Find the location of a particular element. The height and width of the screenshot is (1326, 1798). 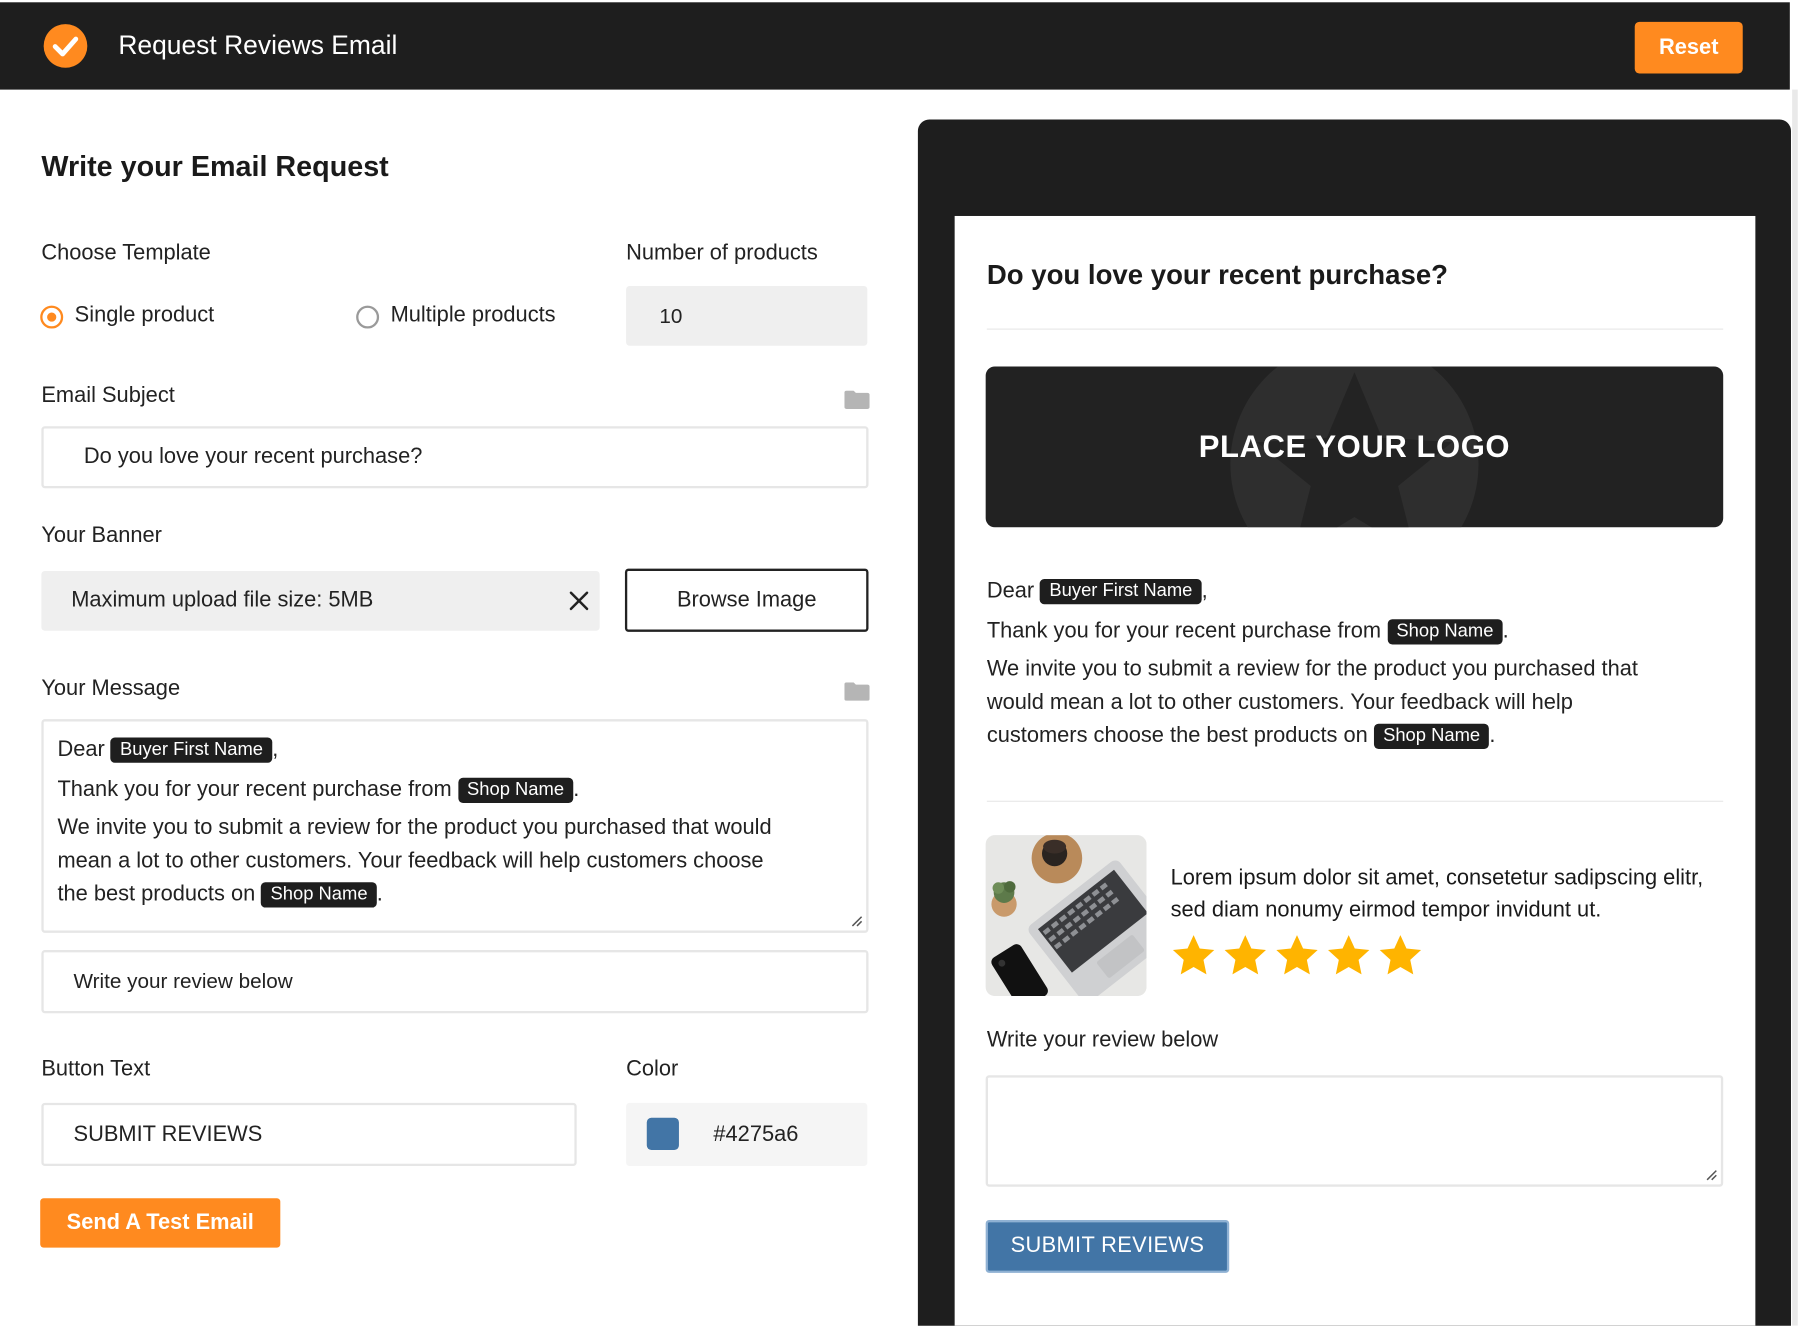

message-line-greeting: Dear Buyer First Name, is located at coordinates (168, 750).